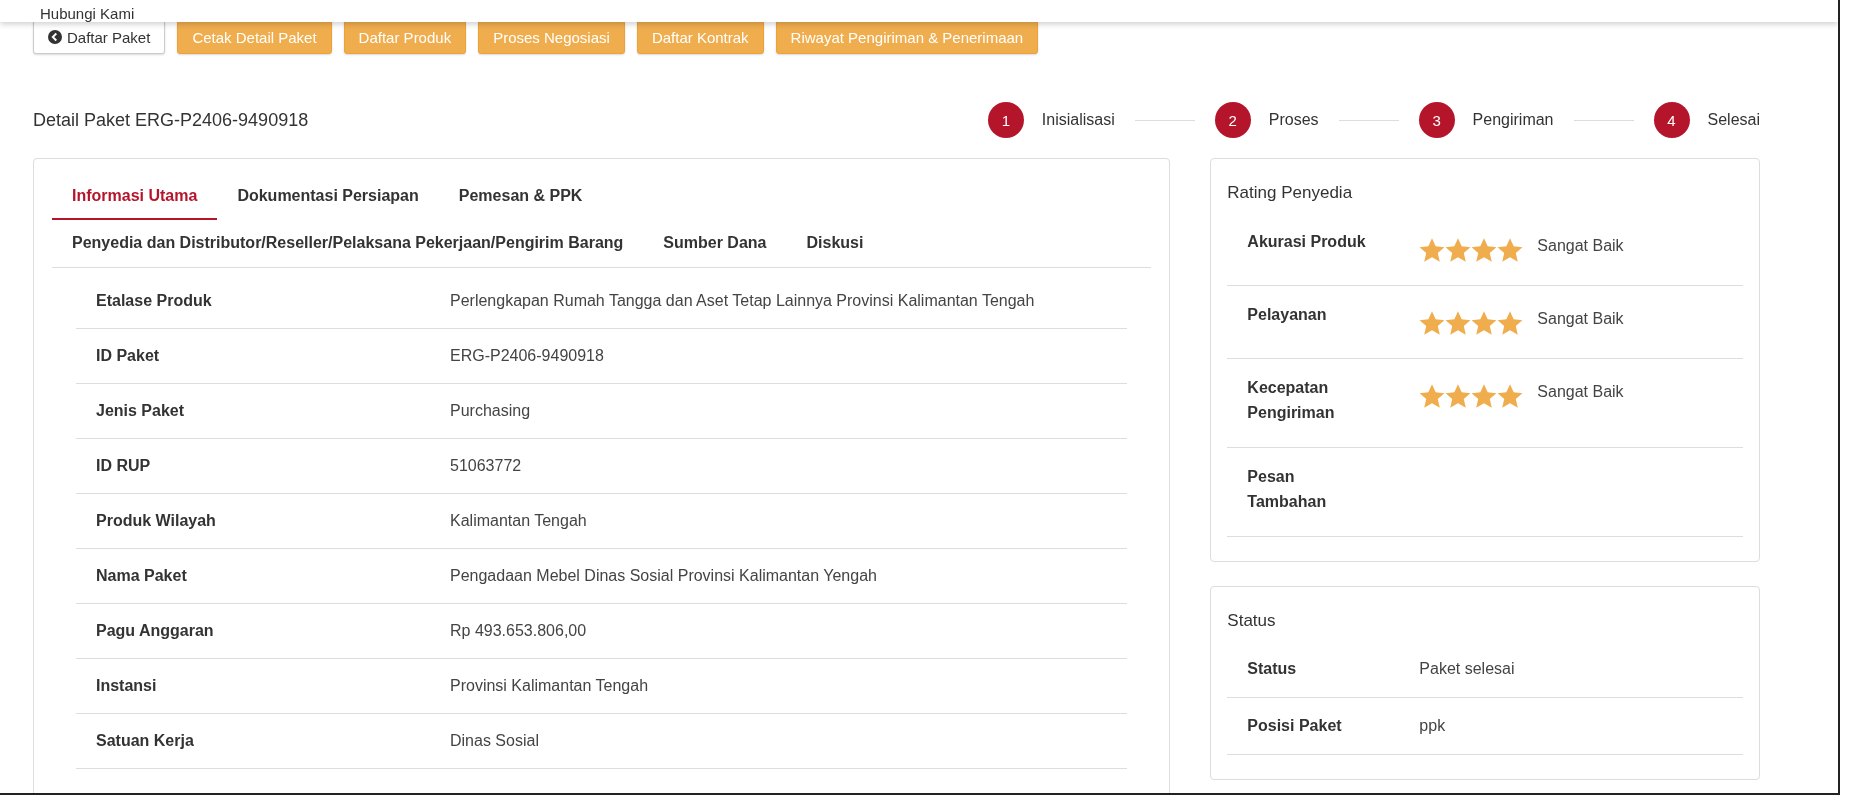  Describe the element at coordinates (135, 196) in the screenshot. I see `tab: Informasi Utama` at that location.